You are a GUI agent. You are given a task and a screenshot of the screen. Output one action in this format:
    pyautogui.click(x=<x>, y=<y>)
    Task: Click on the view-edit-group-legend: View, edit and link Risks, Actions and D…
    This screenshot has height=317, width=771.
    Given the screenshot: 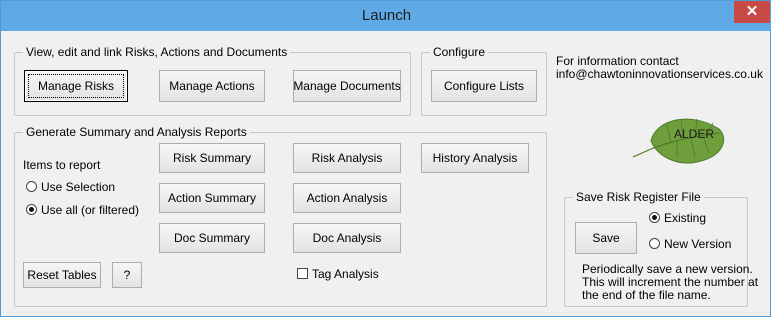 What is the action you would take?
    pyautogui.click(x=157, y=52)
    